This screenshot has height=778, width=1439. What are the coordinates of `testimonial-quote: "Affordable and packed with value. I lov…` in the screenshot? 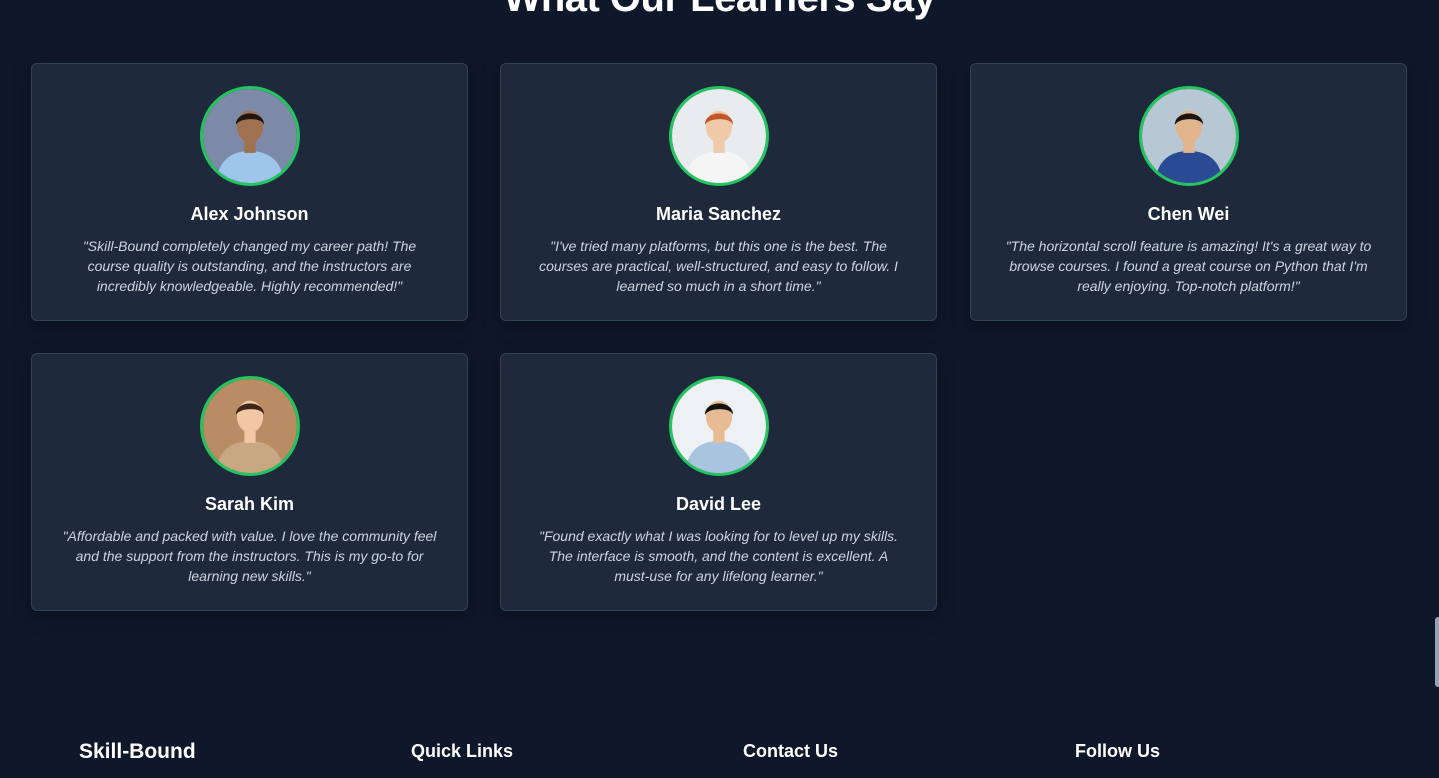 It's located at (249, 556).